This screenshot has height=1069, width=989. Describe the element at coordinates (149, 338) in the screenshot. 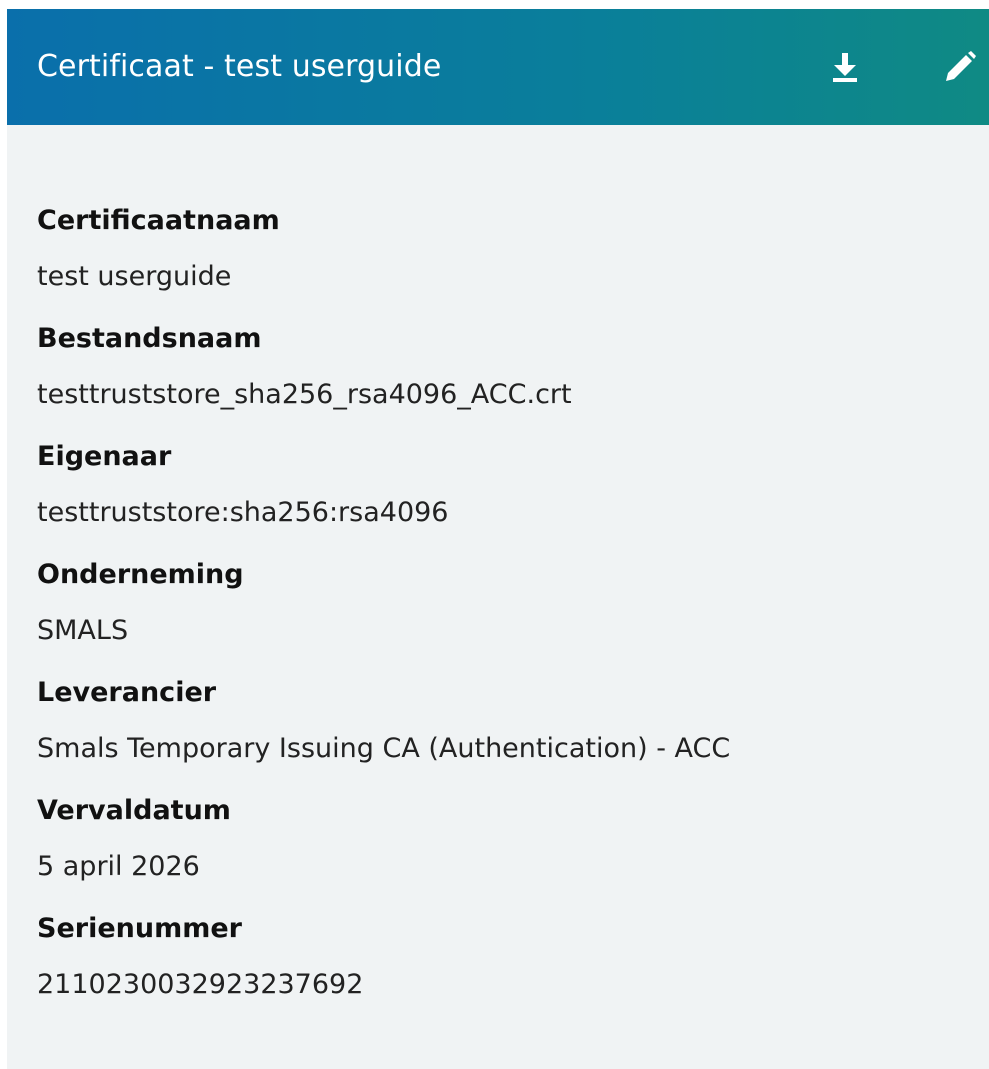

I see `field-label: Bestandsnaam` at that location.